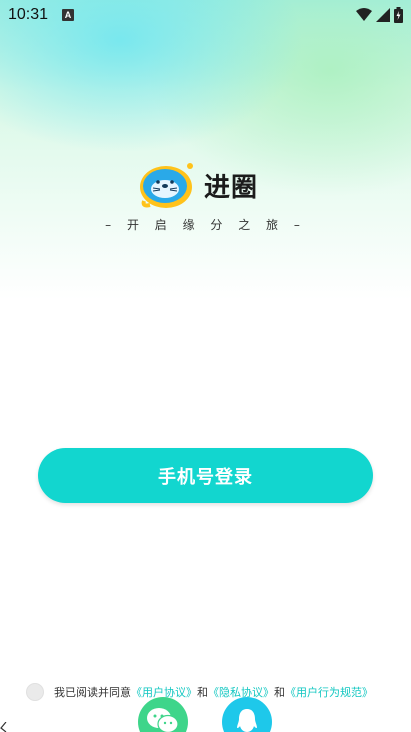  Describe the element at coordinates (28, 14) in the screenshot. I see `status-time: 10:31` at that location.